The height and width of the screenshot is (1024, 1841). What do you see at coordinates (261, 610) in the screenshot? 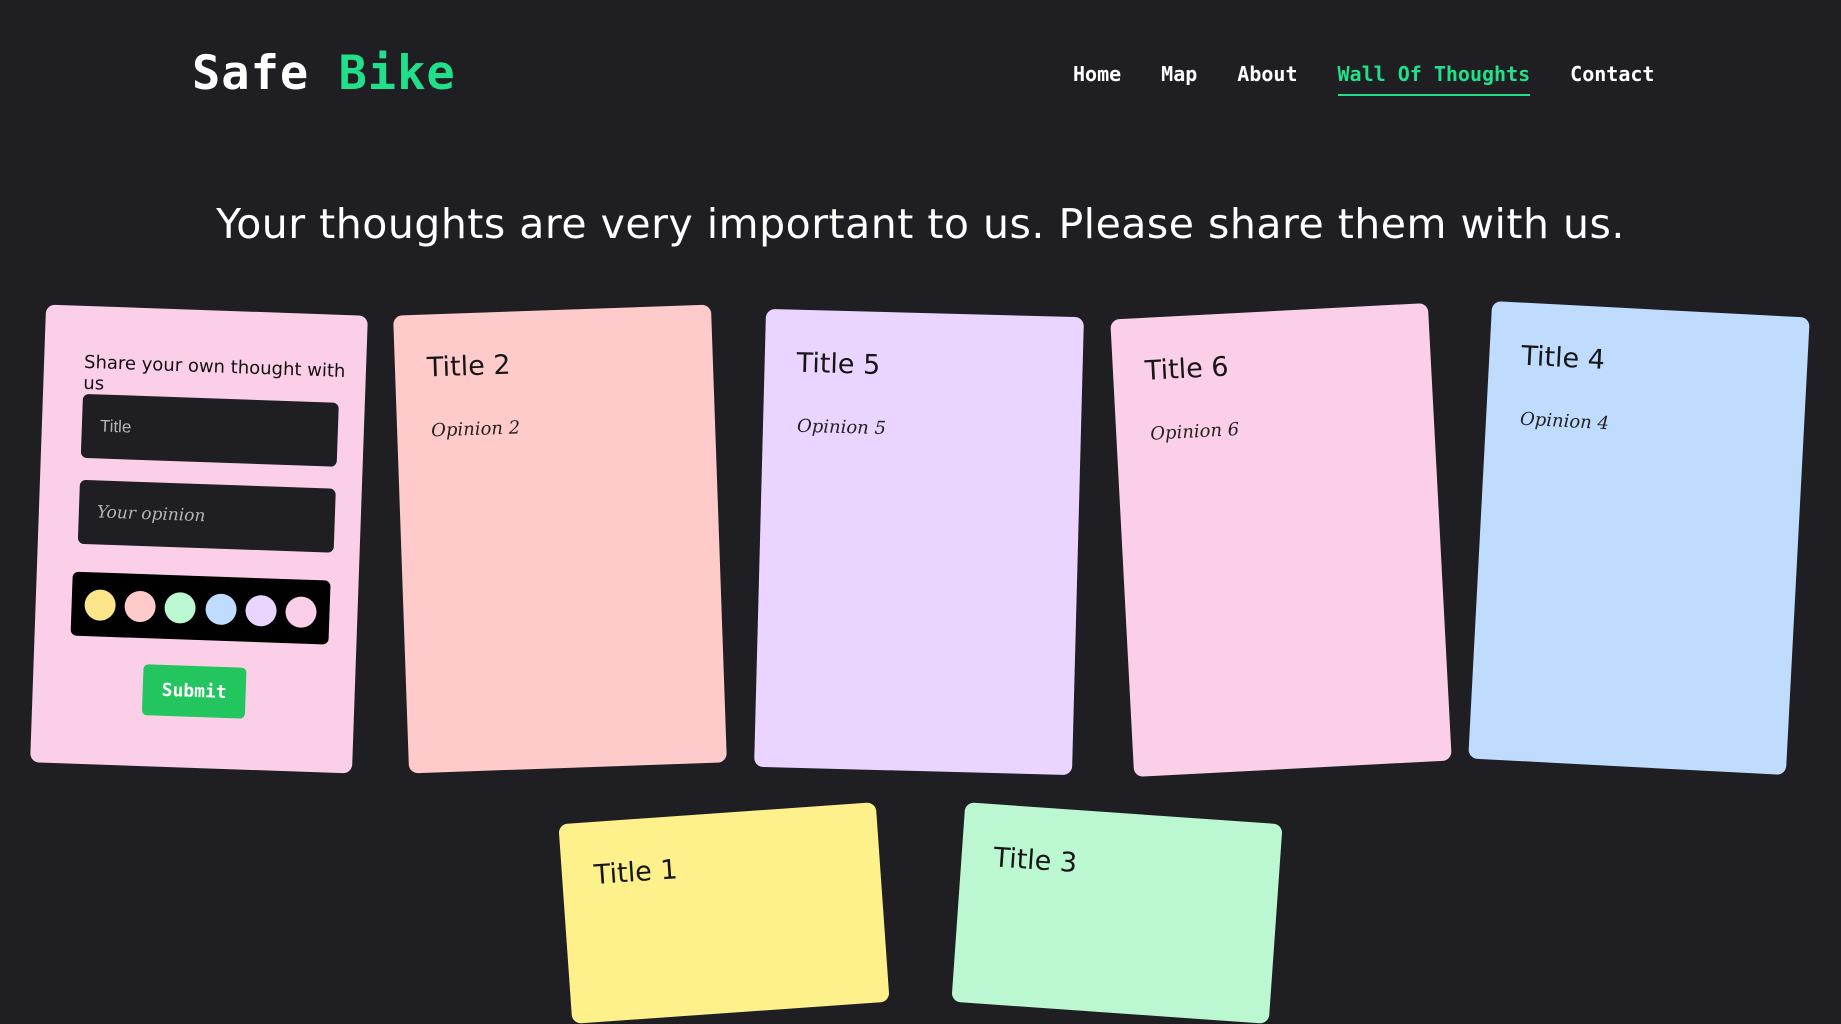
I see `color-swatch-purple` at bounding box center [261, 610].